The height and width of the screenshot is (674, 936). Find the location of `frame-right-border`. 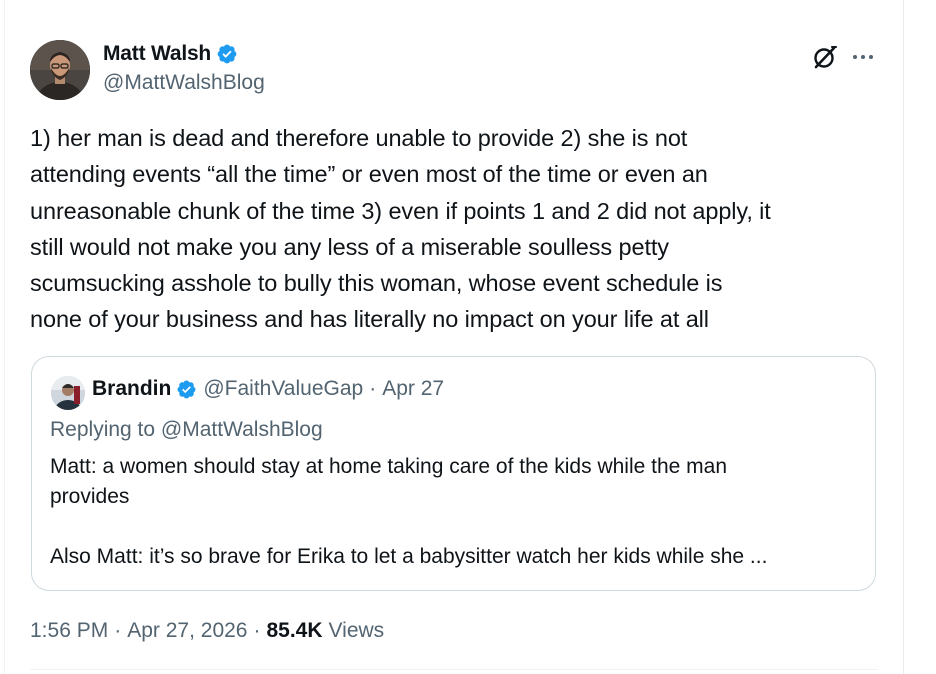

frame-right-border is located at coordinates (903, 337).